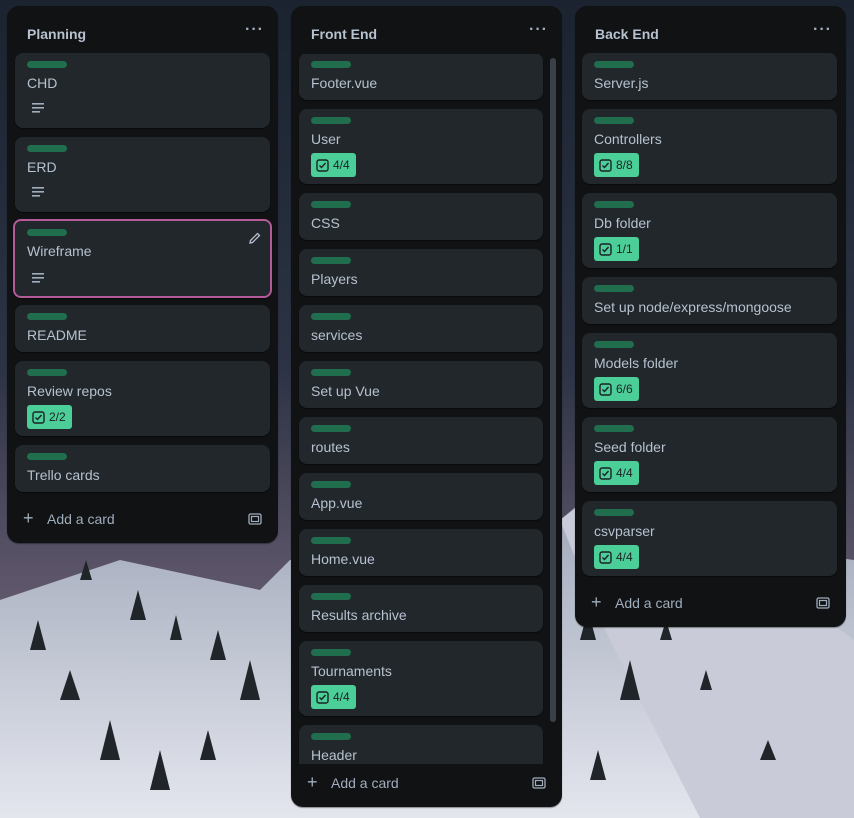 This screenshot has height=818, width=854. What do you see at coordinates (709, 230) in the screenshot?
I see `card: Db folder 1/1` at bounding box center [709, 230].